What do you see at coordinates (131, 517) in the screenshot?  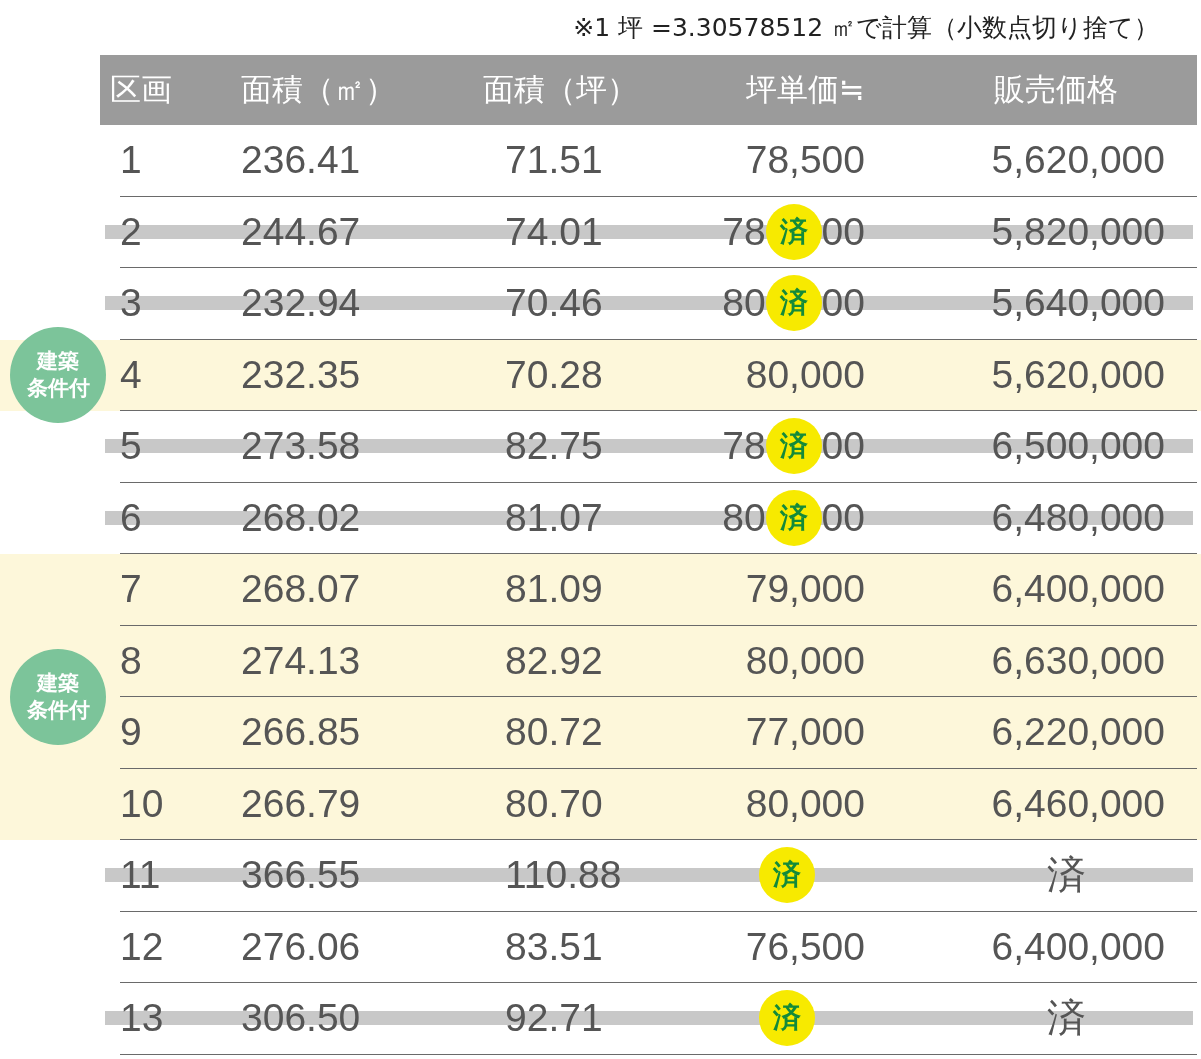 I see `table-cell-text: 6` at bounding box center [131, 517].